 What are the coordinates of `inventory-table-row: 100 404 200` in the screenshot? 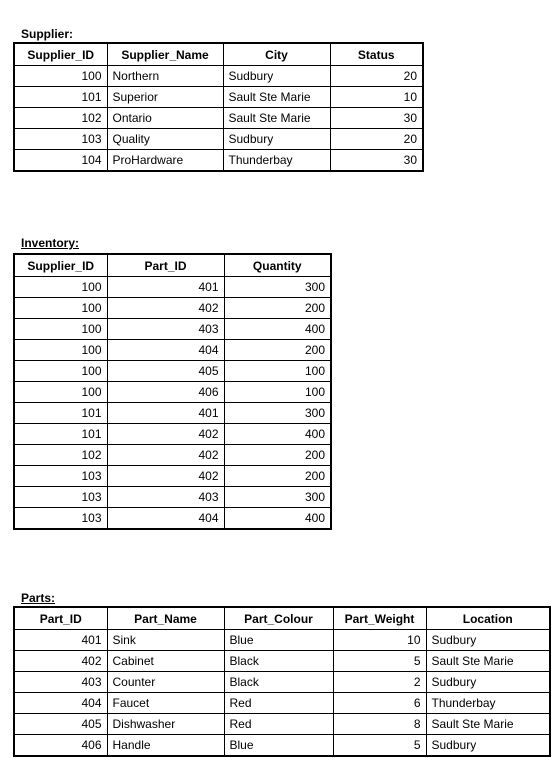 It's located at (172, 350).